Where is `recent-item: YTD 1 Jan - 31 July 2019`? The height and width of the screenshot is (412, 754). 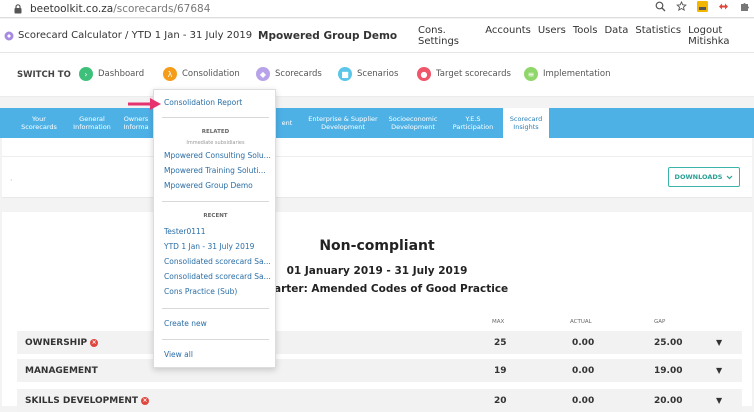
recent-item: YTD 1 Jan - 31 July 2019 is located at coordinates (209, 246).